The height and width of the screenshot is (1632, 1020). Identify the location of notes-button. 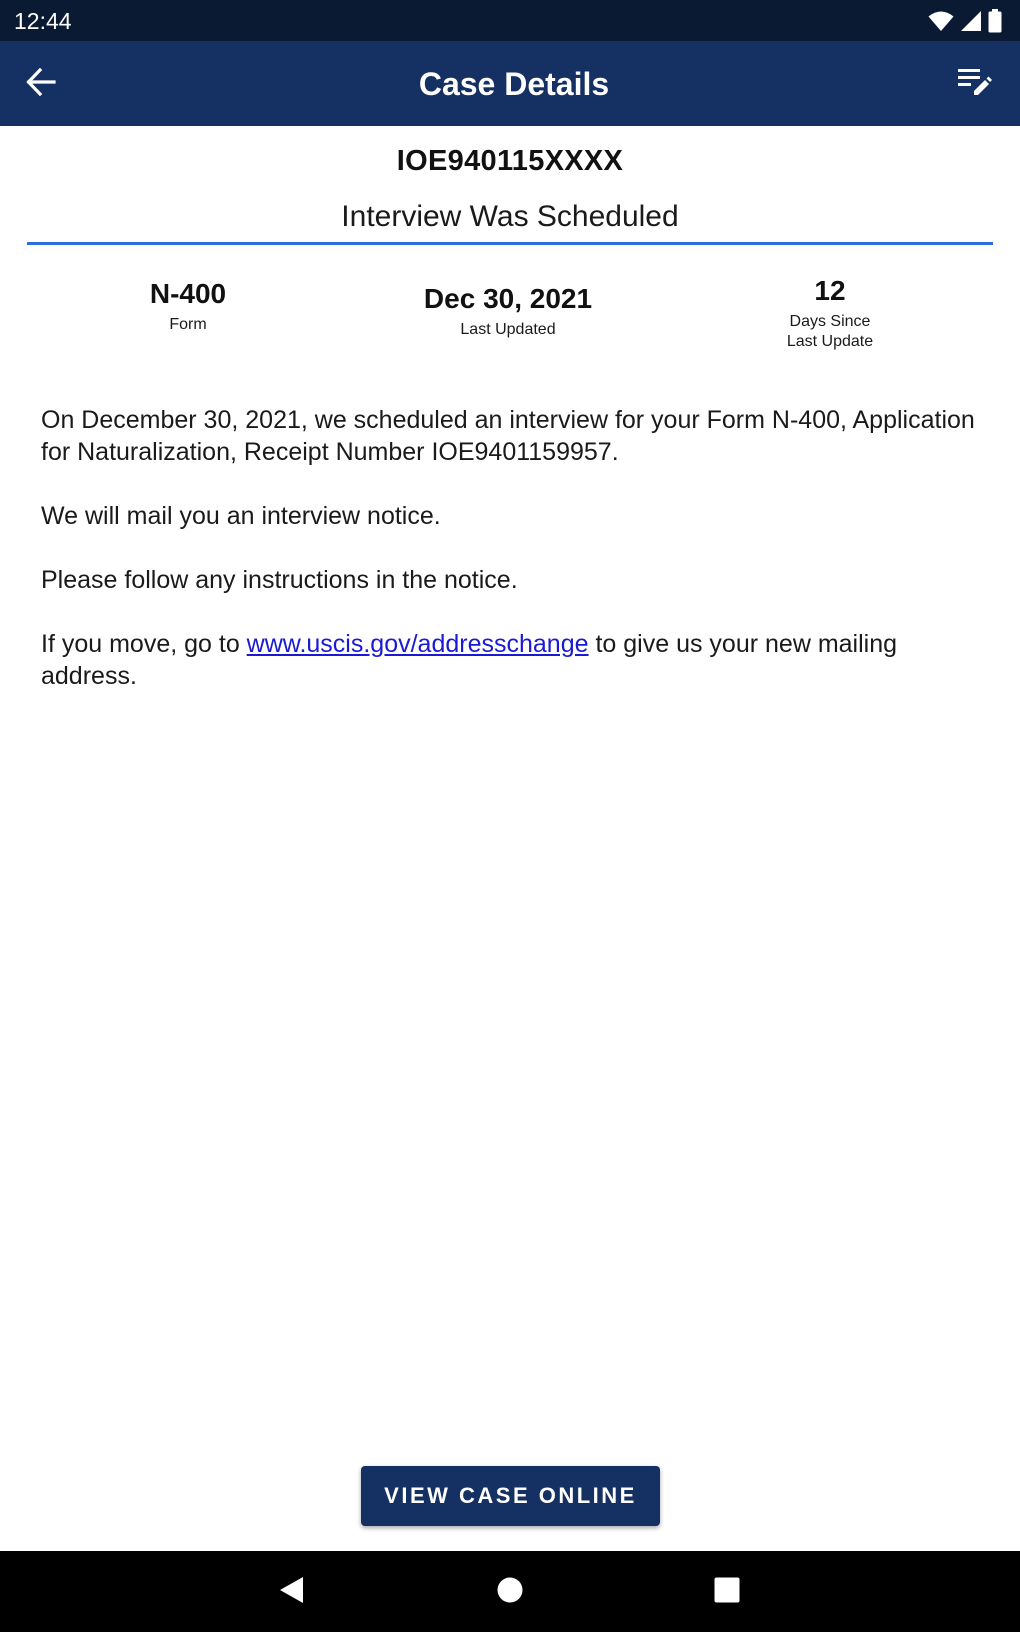
(975, 84).